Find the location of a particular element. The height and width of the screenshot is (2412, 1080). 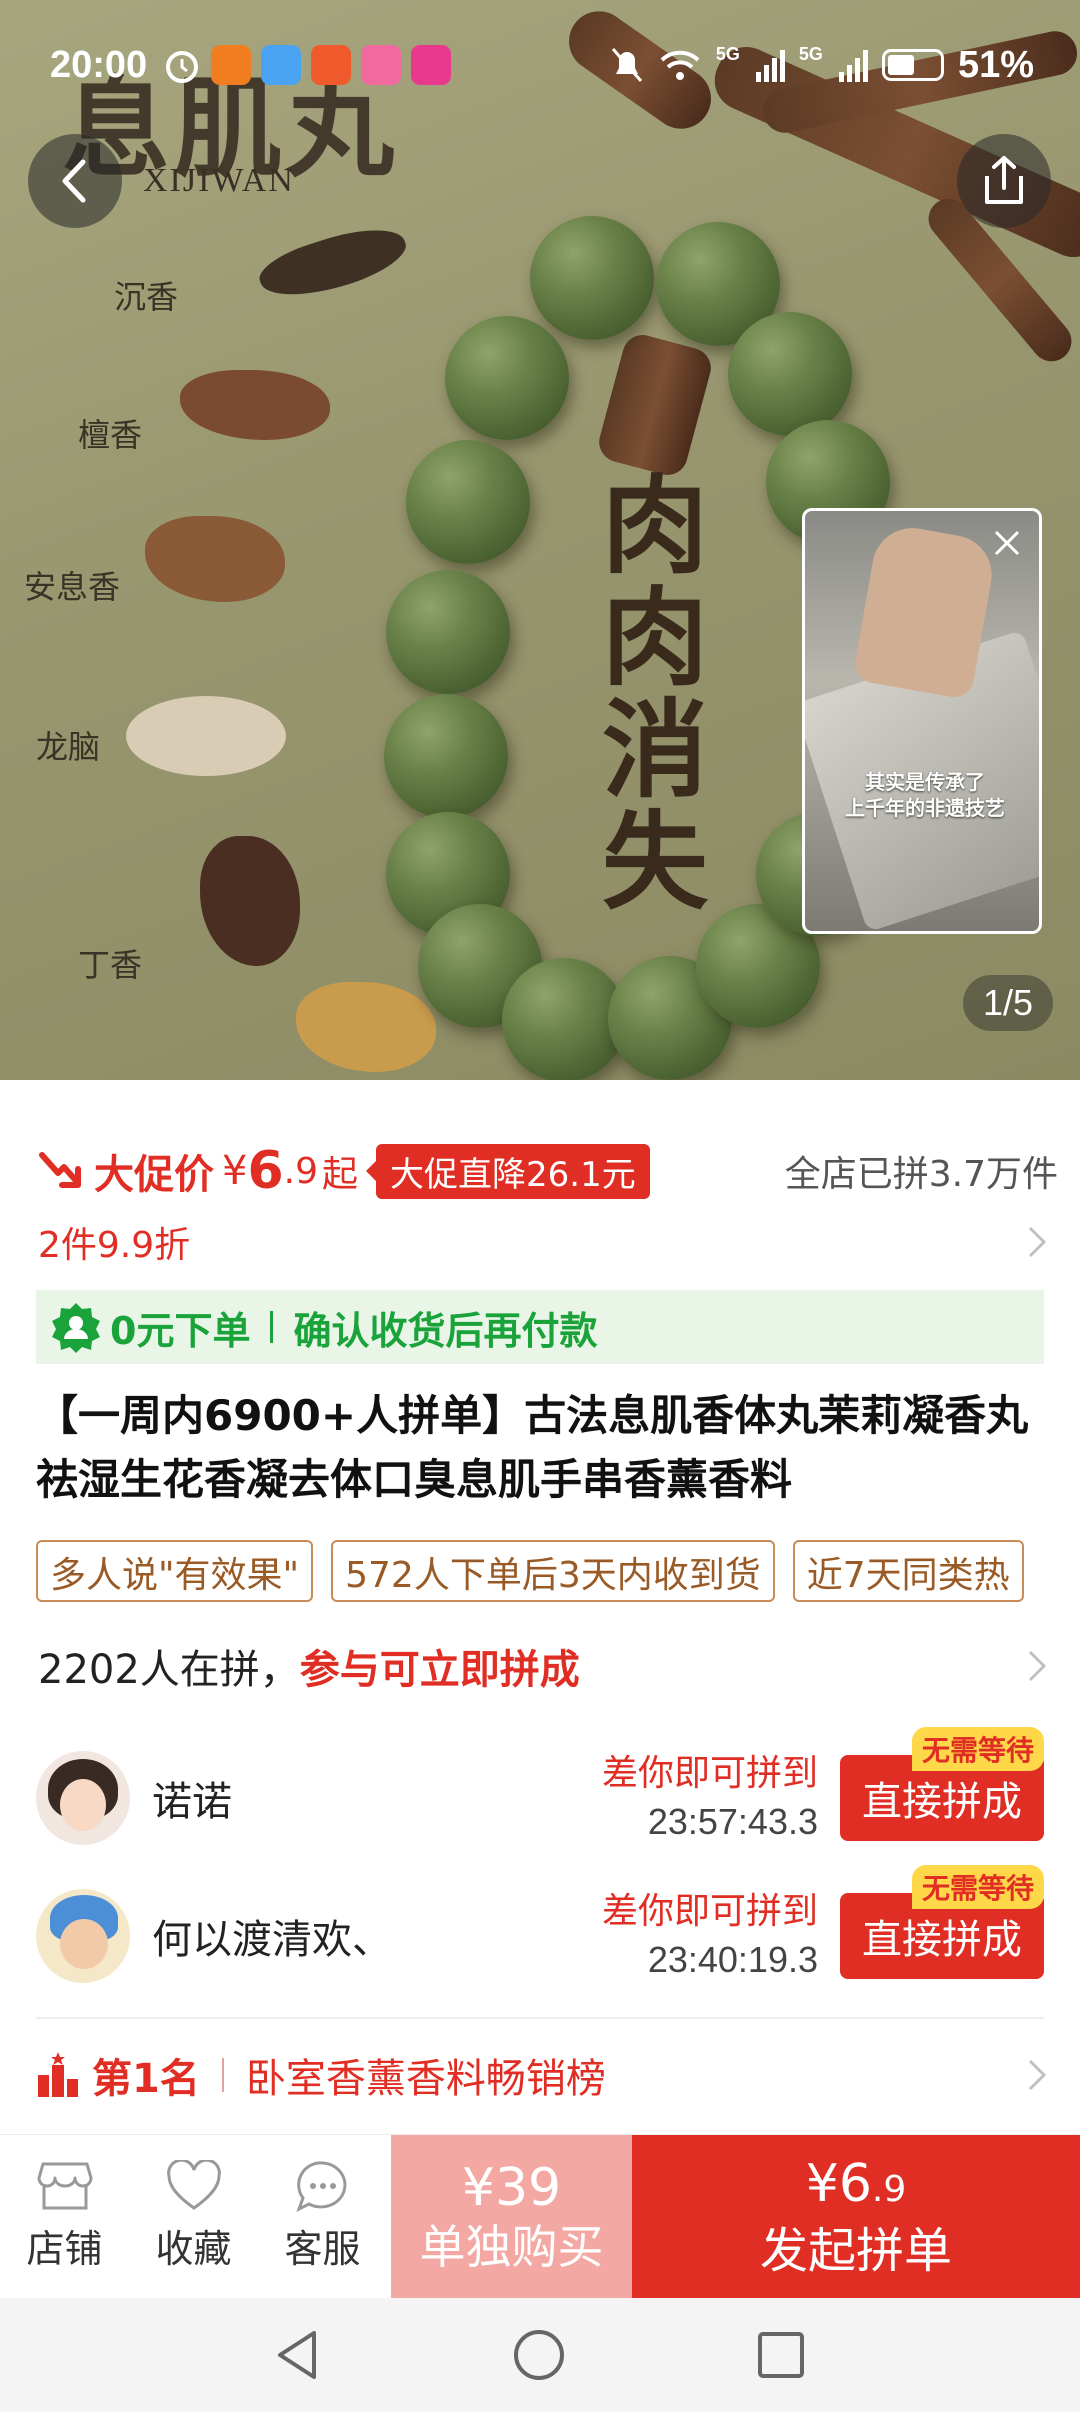

price-currency: ¥ is located at coordinates (235, 1171).